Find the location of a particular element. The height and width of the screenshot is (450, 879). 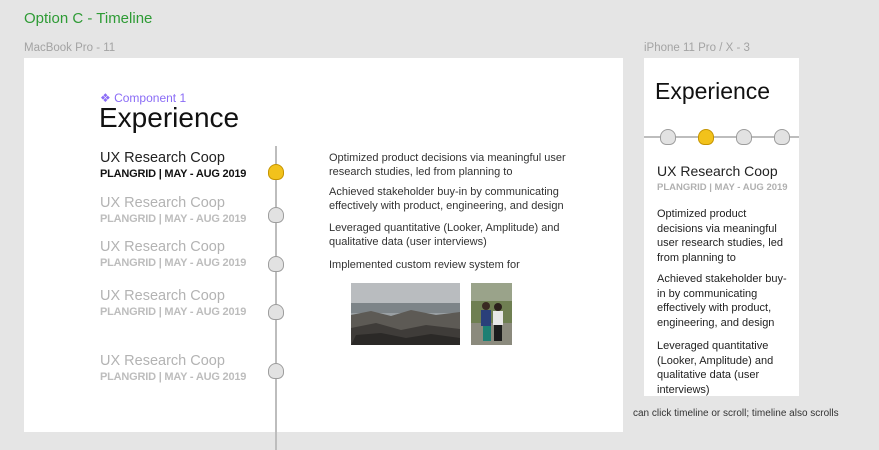

timeline-line is located at coordinates (276, 298).